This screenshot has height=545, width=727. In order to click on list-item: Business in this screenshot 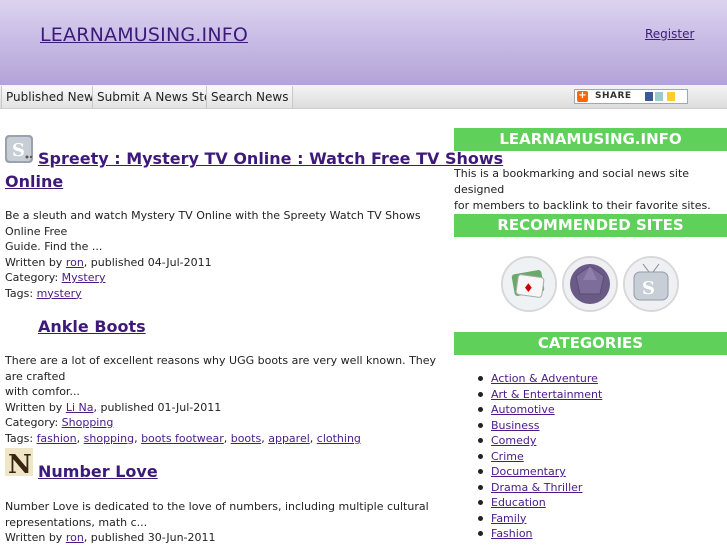, I will do `click(539, 426)`.